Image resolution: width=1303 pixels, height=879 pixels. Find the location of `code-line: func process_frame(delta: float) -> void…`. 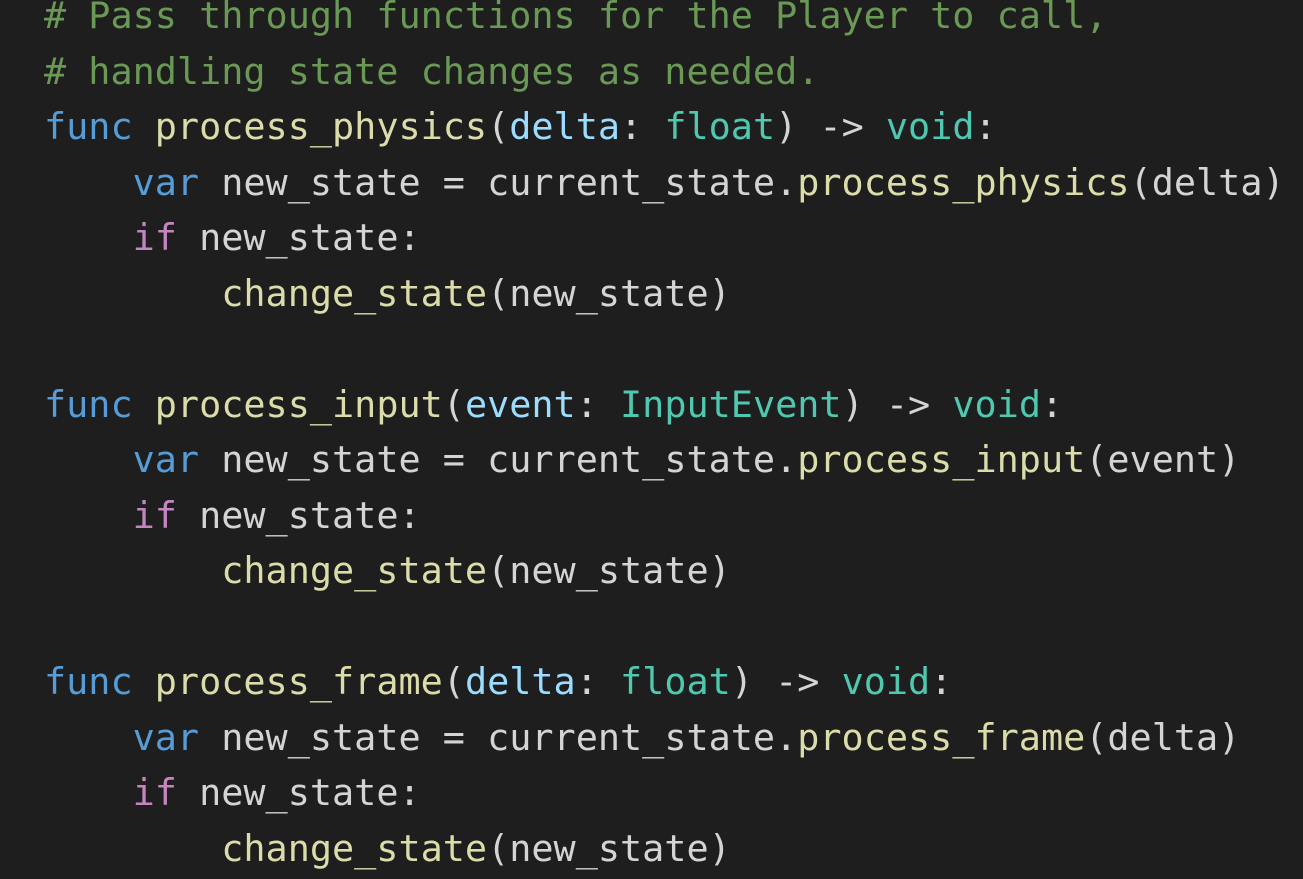

code-line: func process_frame(delta: float) -> void… is located at coordinates (664, 682).